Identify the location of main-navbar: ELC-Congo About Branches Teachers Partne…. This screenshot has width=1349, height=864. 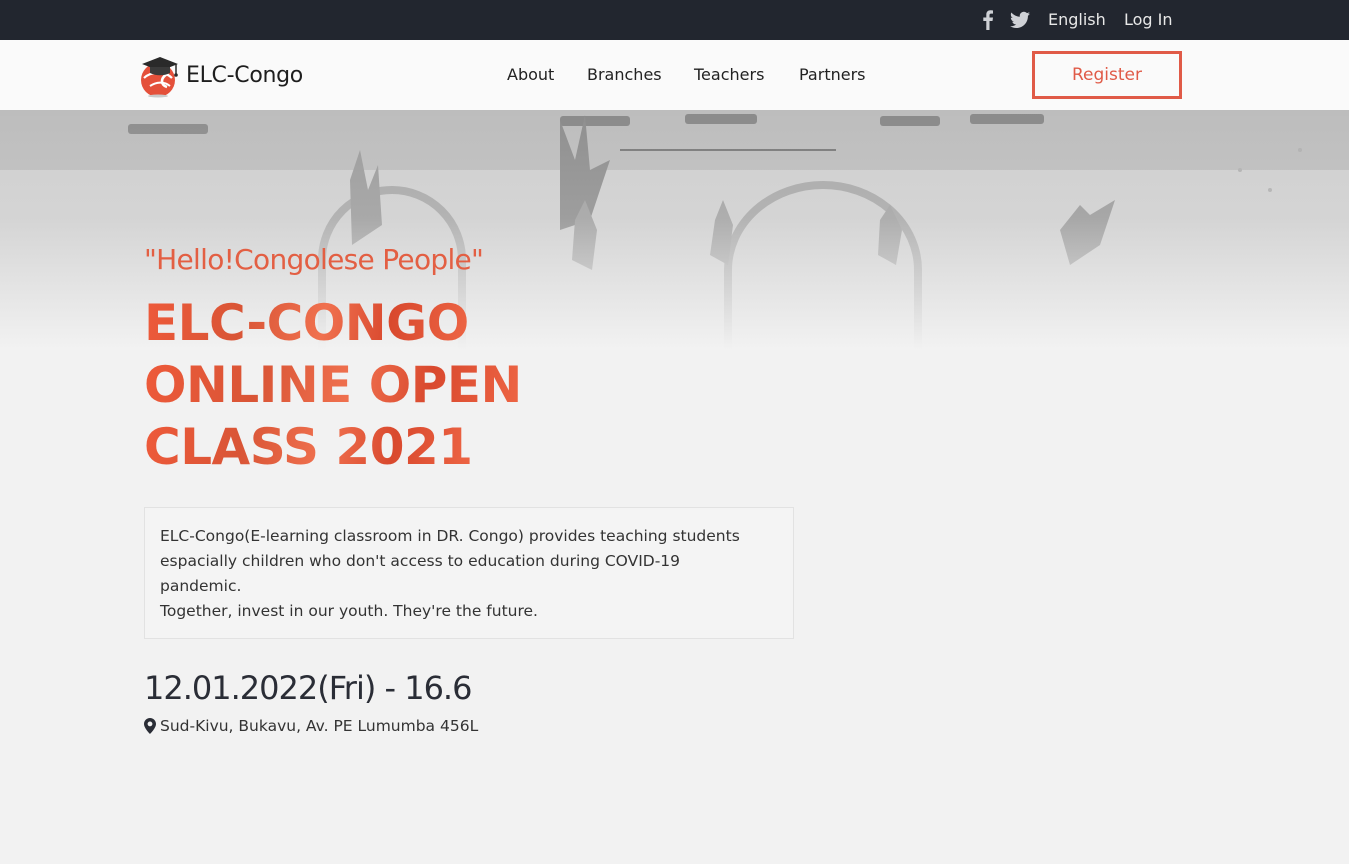
(674, 75).